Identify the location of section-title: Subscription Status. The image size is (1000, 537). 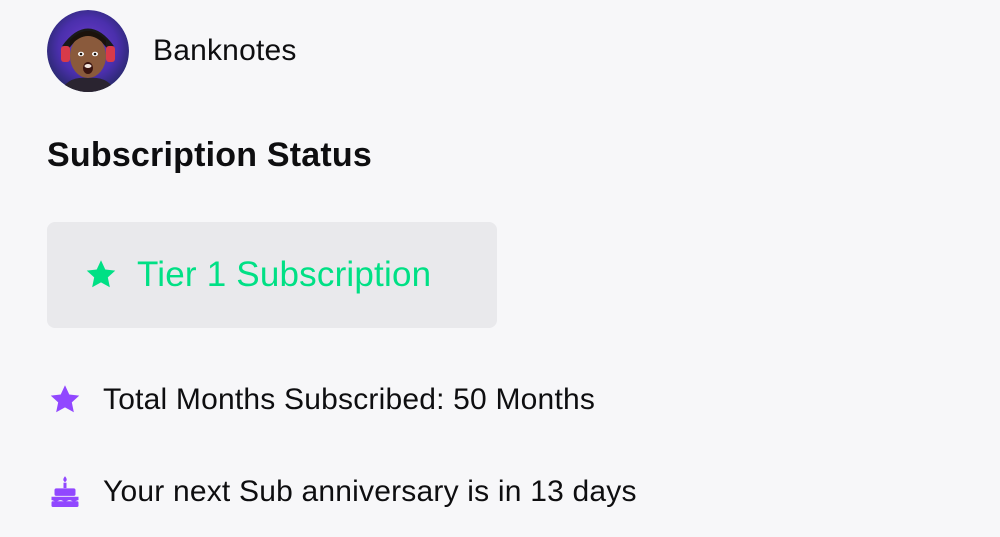
(209, 155).